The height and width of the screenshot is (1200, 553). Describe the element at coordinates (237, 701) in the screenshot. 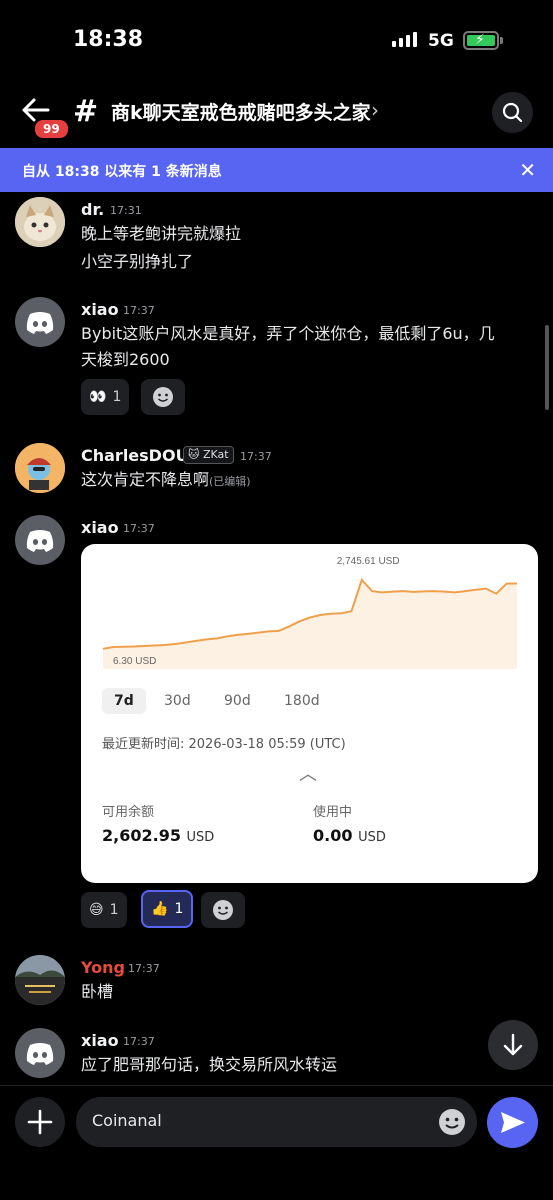

I see `range-tab-90d: 90d` at that location.